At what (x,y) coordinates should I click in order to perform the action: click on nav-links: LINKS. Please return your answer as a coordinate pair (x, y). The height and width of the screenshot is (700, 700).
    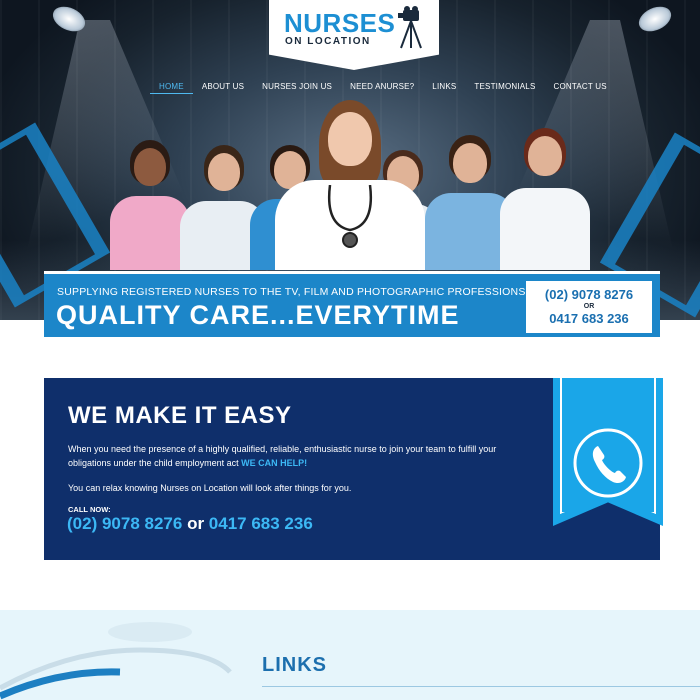
    Looking at the image, I should click on (444, 88).